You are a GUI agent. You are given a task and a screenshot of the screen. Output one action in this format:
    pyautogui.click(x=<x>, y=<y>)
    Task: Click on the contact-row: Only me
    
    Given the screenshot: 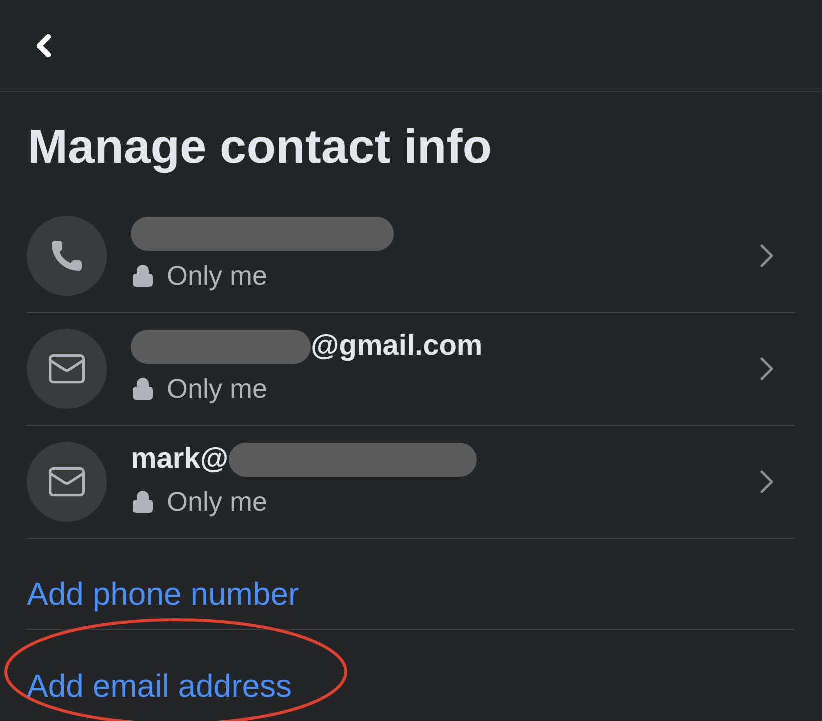 What is the action you would take?
    pyautogui.click(x=411, y=256)
    